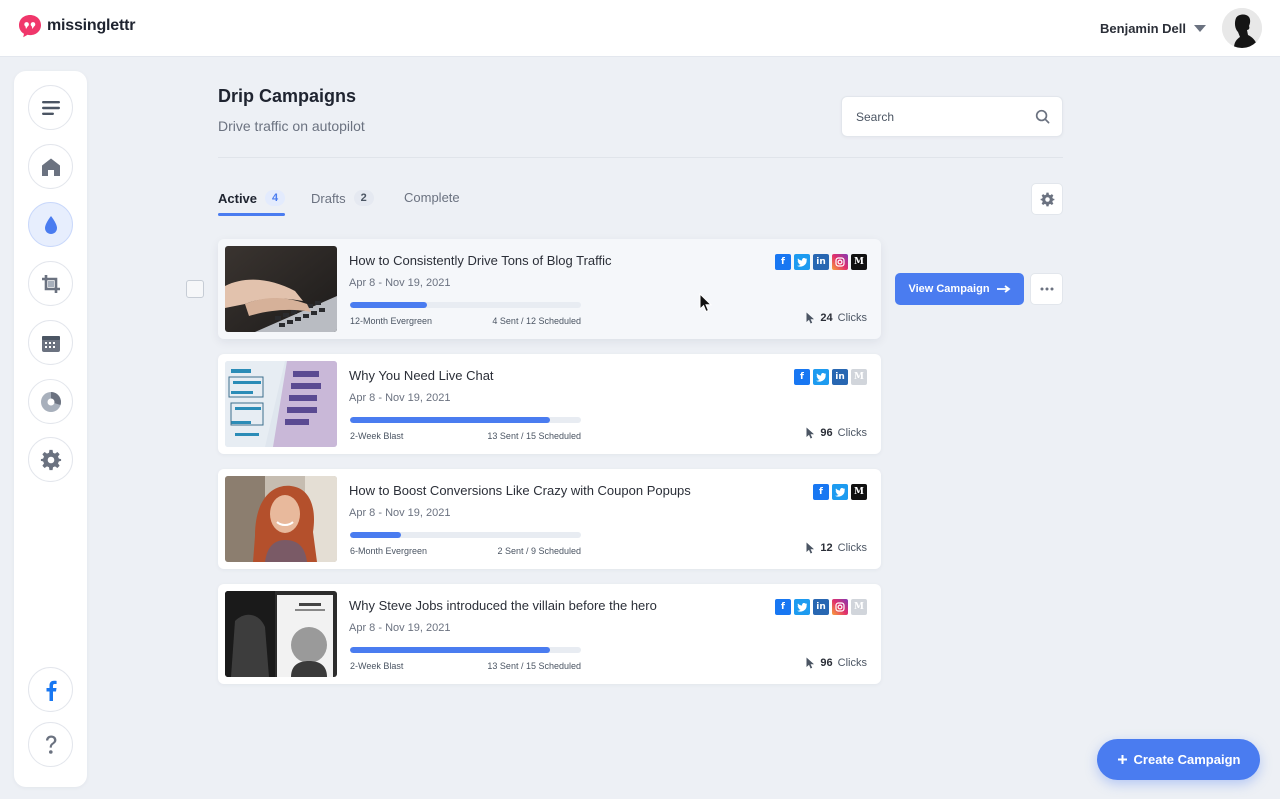 The height and width of the screenshot is (799, 1280). What do you see at coordinates (534, 666) in the screenshot?
I see `campaign-schedule: 13 Sent / 15 Scheduled` at bounding box center [534, 666].